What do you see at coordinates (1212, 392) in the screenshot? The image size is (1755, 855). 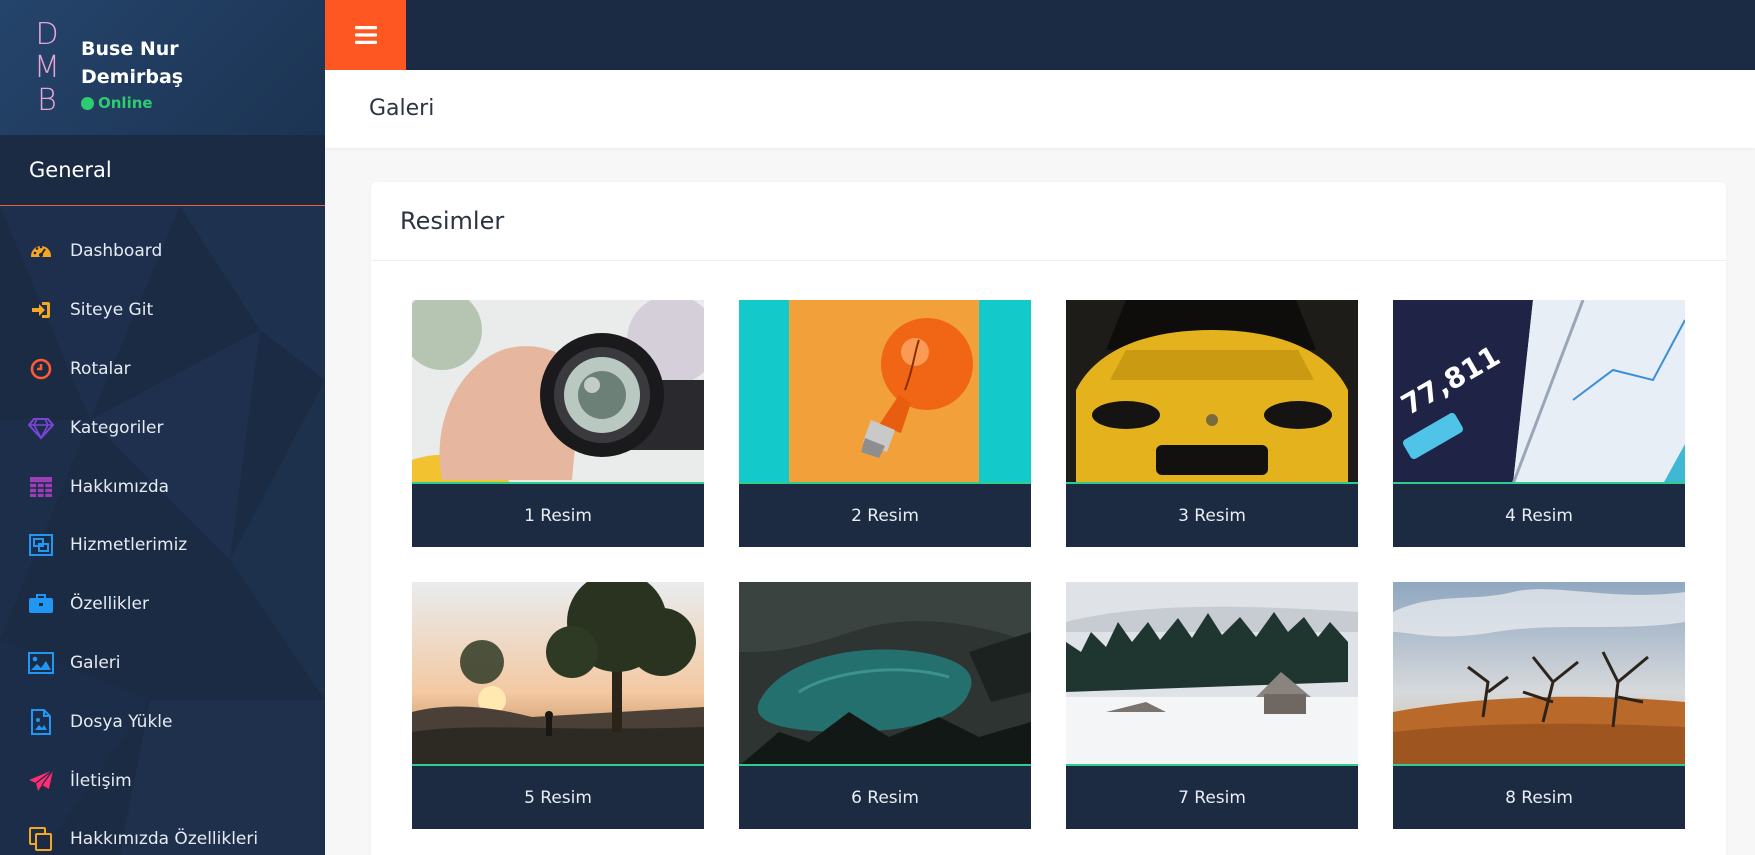 I see `yellow-car-photo` at bounding box center [1212, 392].